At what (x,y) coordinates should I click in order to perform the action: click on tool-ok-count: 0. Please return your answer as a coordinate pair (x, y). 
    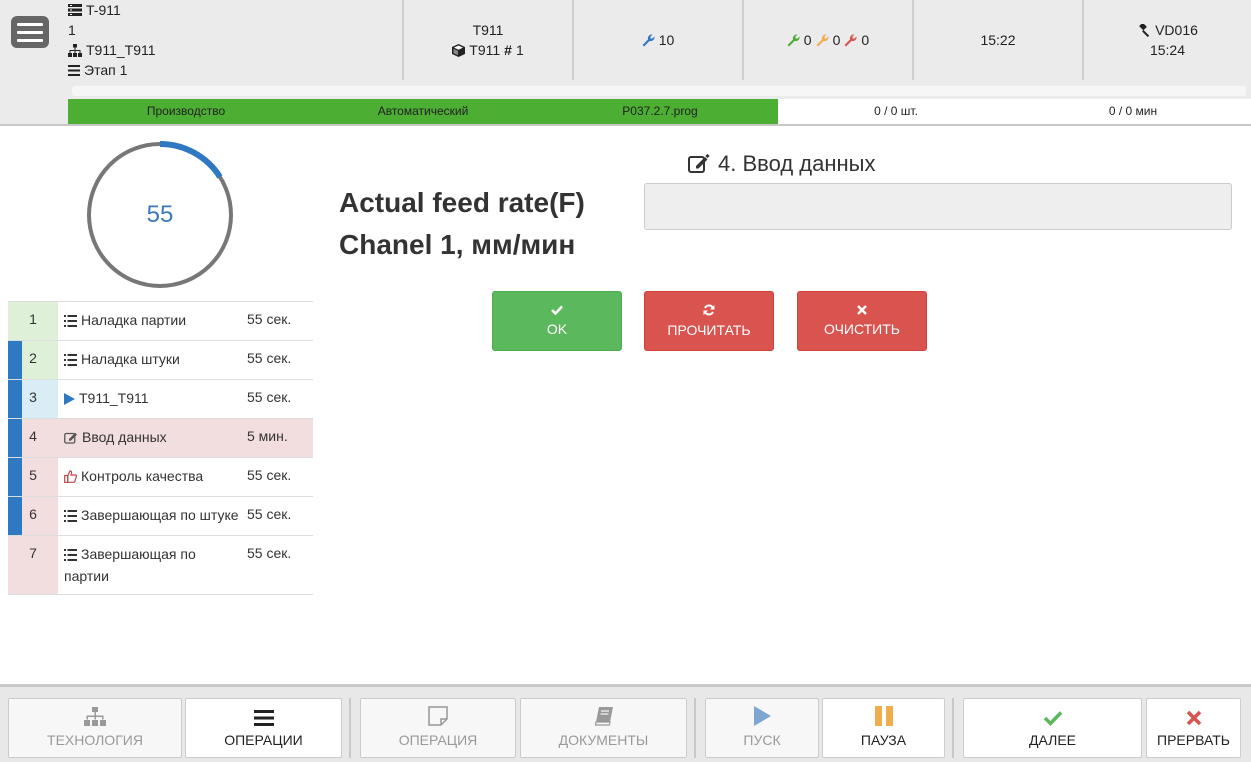
    Looking at the image, I should click on (807, 40).